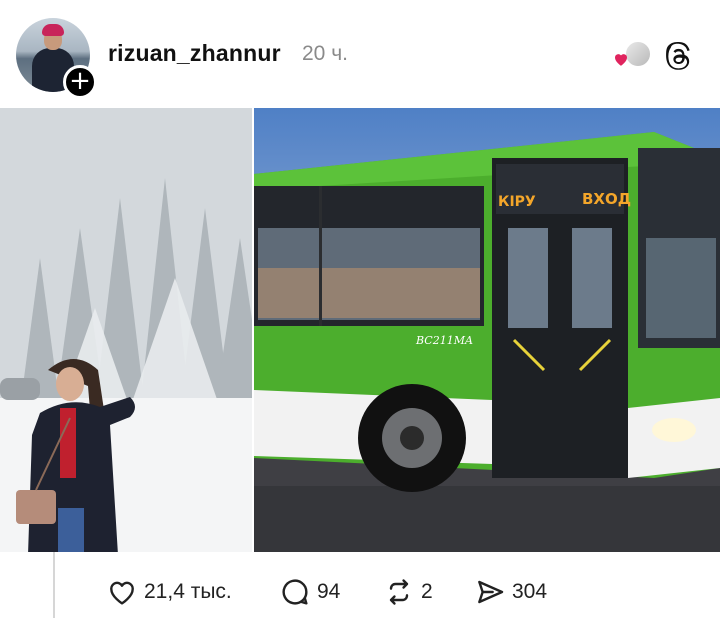  What do you see at coordinates (530, 591) in the screenshot?
I see `share-count: 304` at bounding box center [530, 591].